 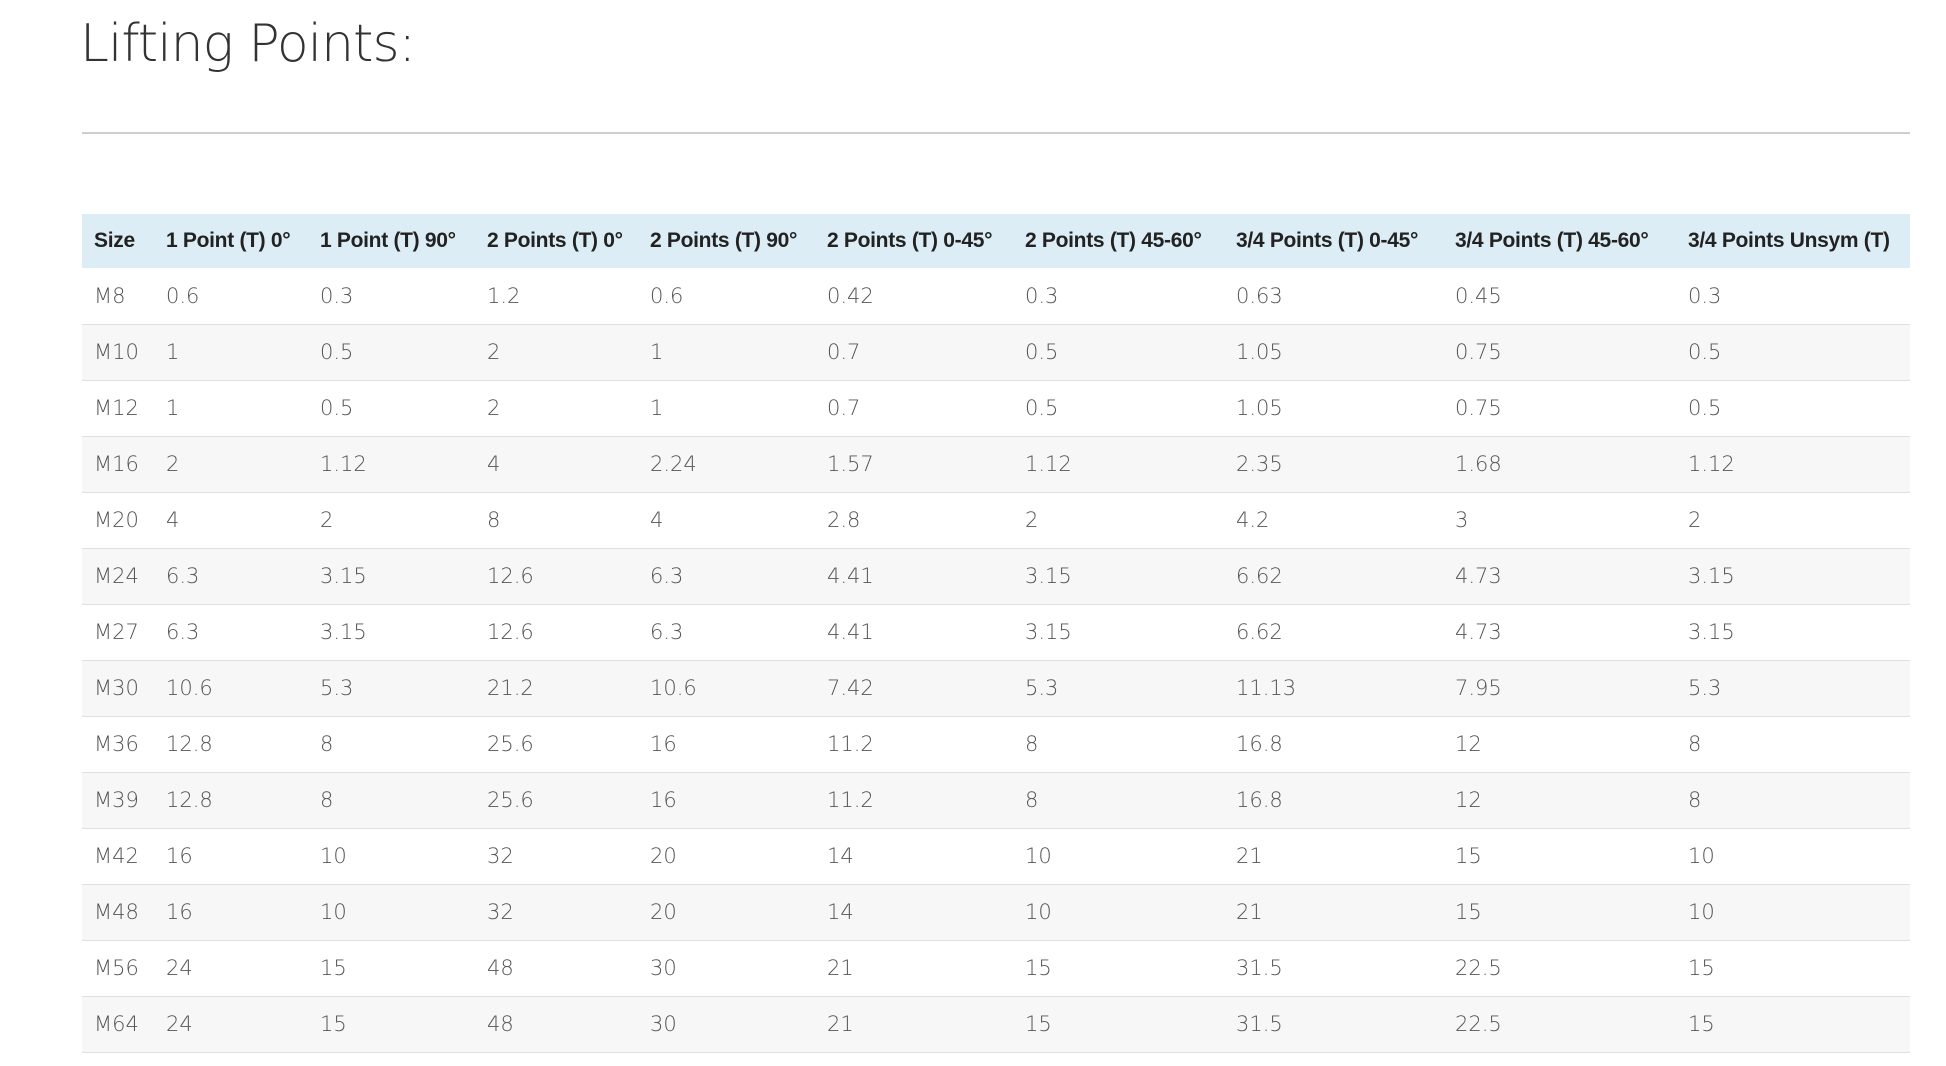 I want to click on table-row: M39 12.8 8 25.6 16 11.2 8 16.8 12 8, so click(x=996, y=800).